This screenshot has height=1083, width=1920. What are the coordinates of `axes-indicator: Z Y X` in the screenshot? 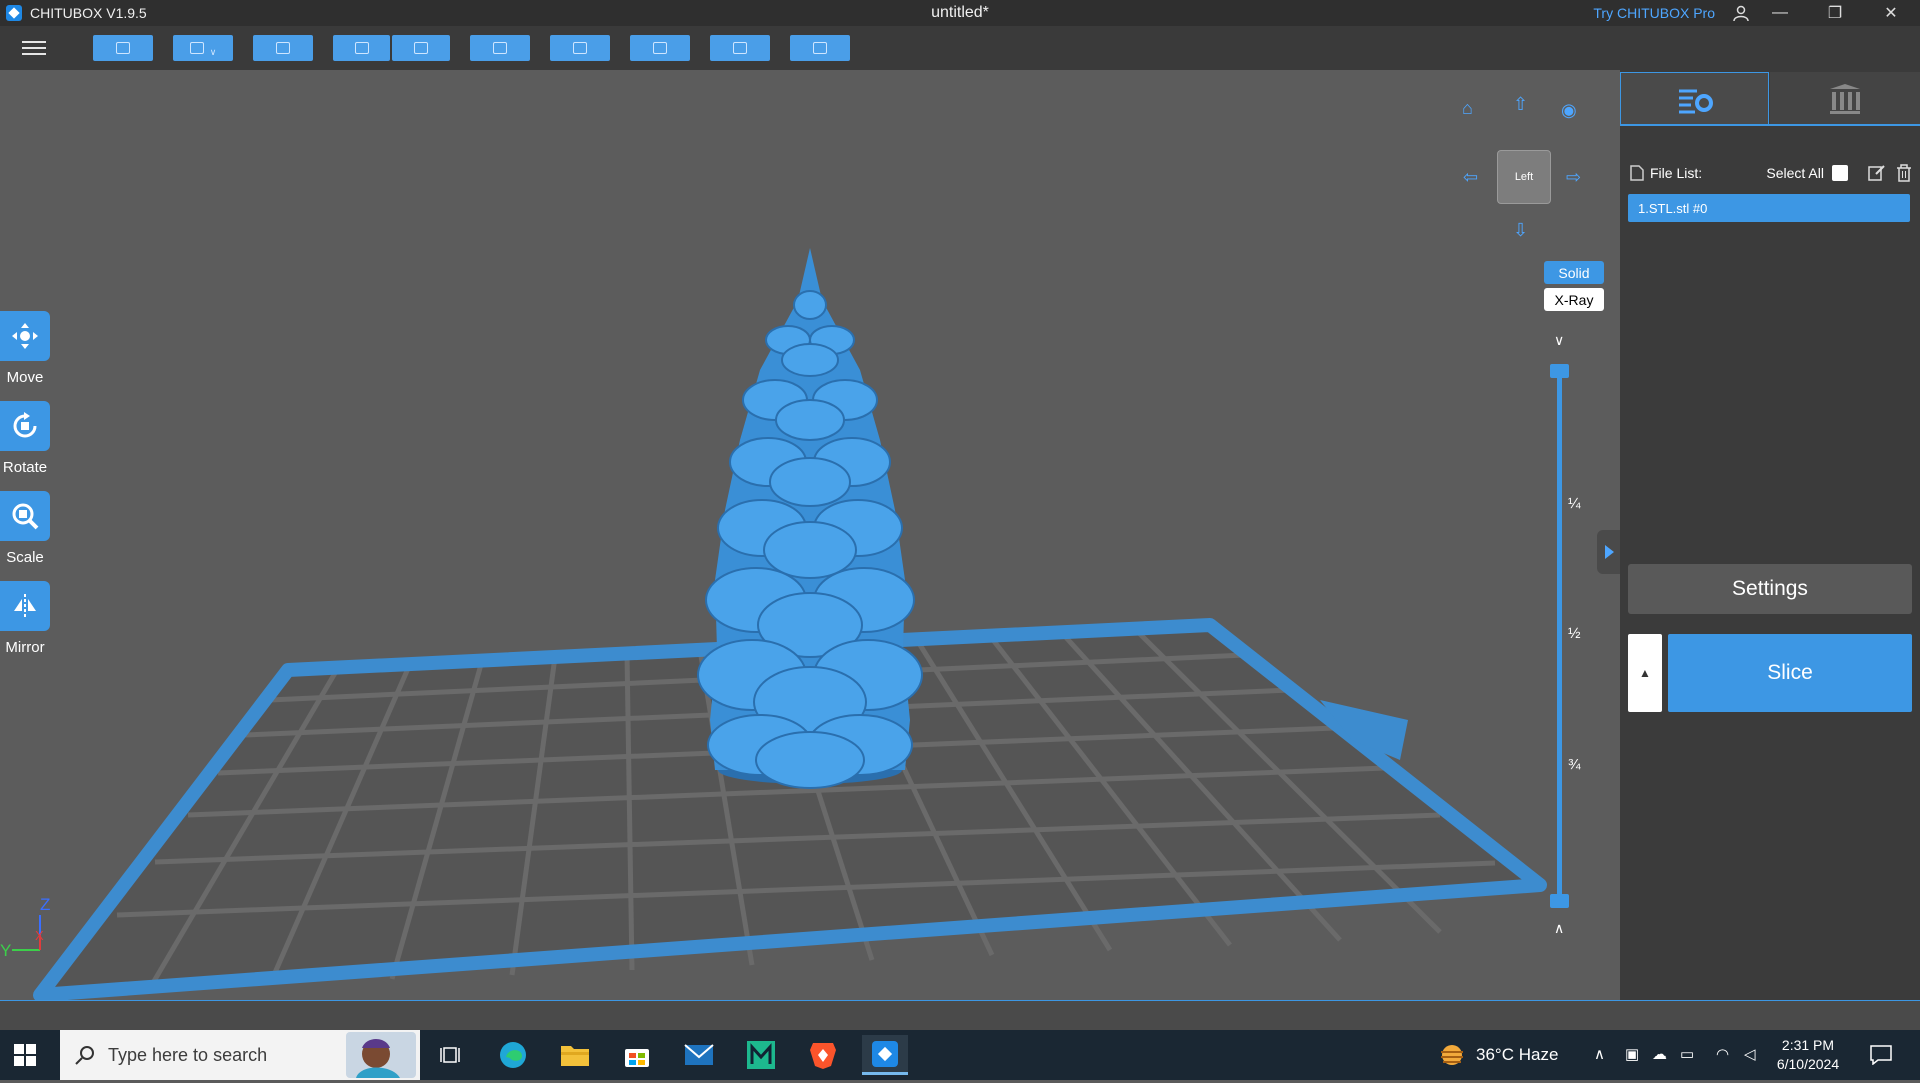 It's located at (25, 927).